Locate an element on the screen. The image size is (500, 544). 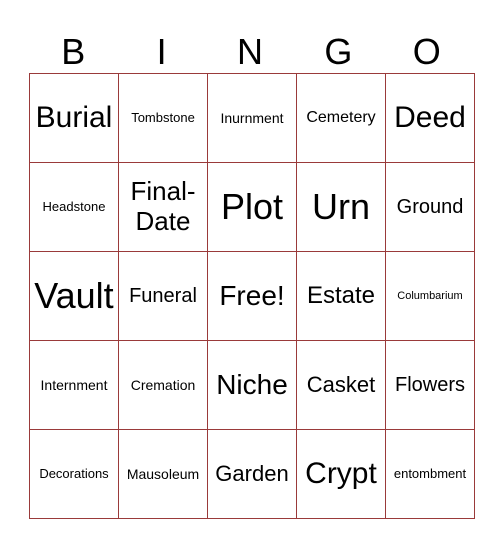
bingo-cell: Mausoleum is located at coordinates (163, 474).